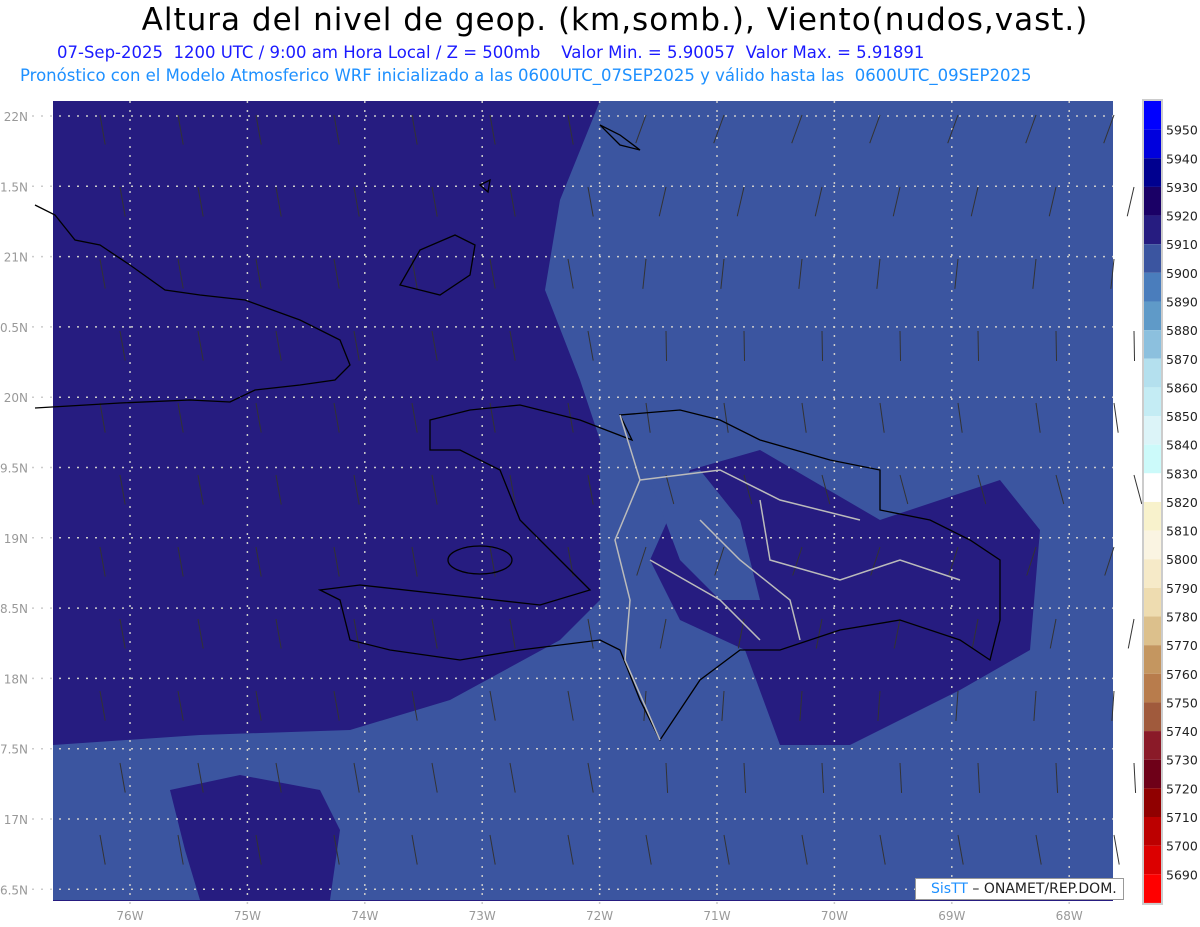 The height and width of the screenshot is (927, 1200). I want to click on lat-label: 0.5N, so click(14, 328).